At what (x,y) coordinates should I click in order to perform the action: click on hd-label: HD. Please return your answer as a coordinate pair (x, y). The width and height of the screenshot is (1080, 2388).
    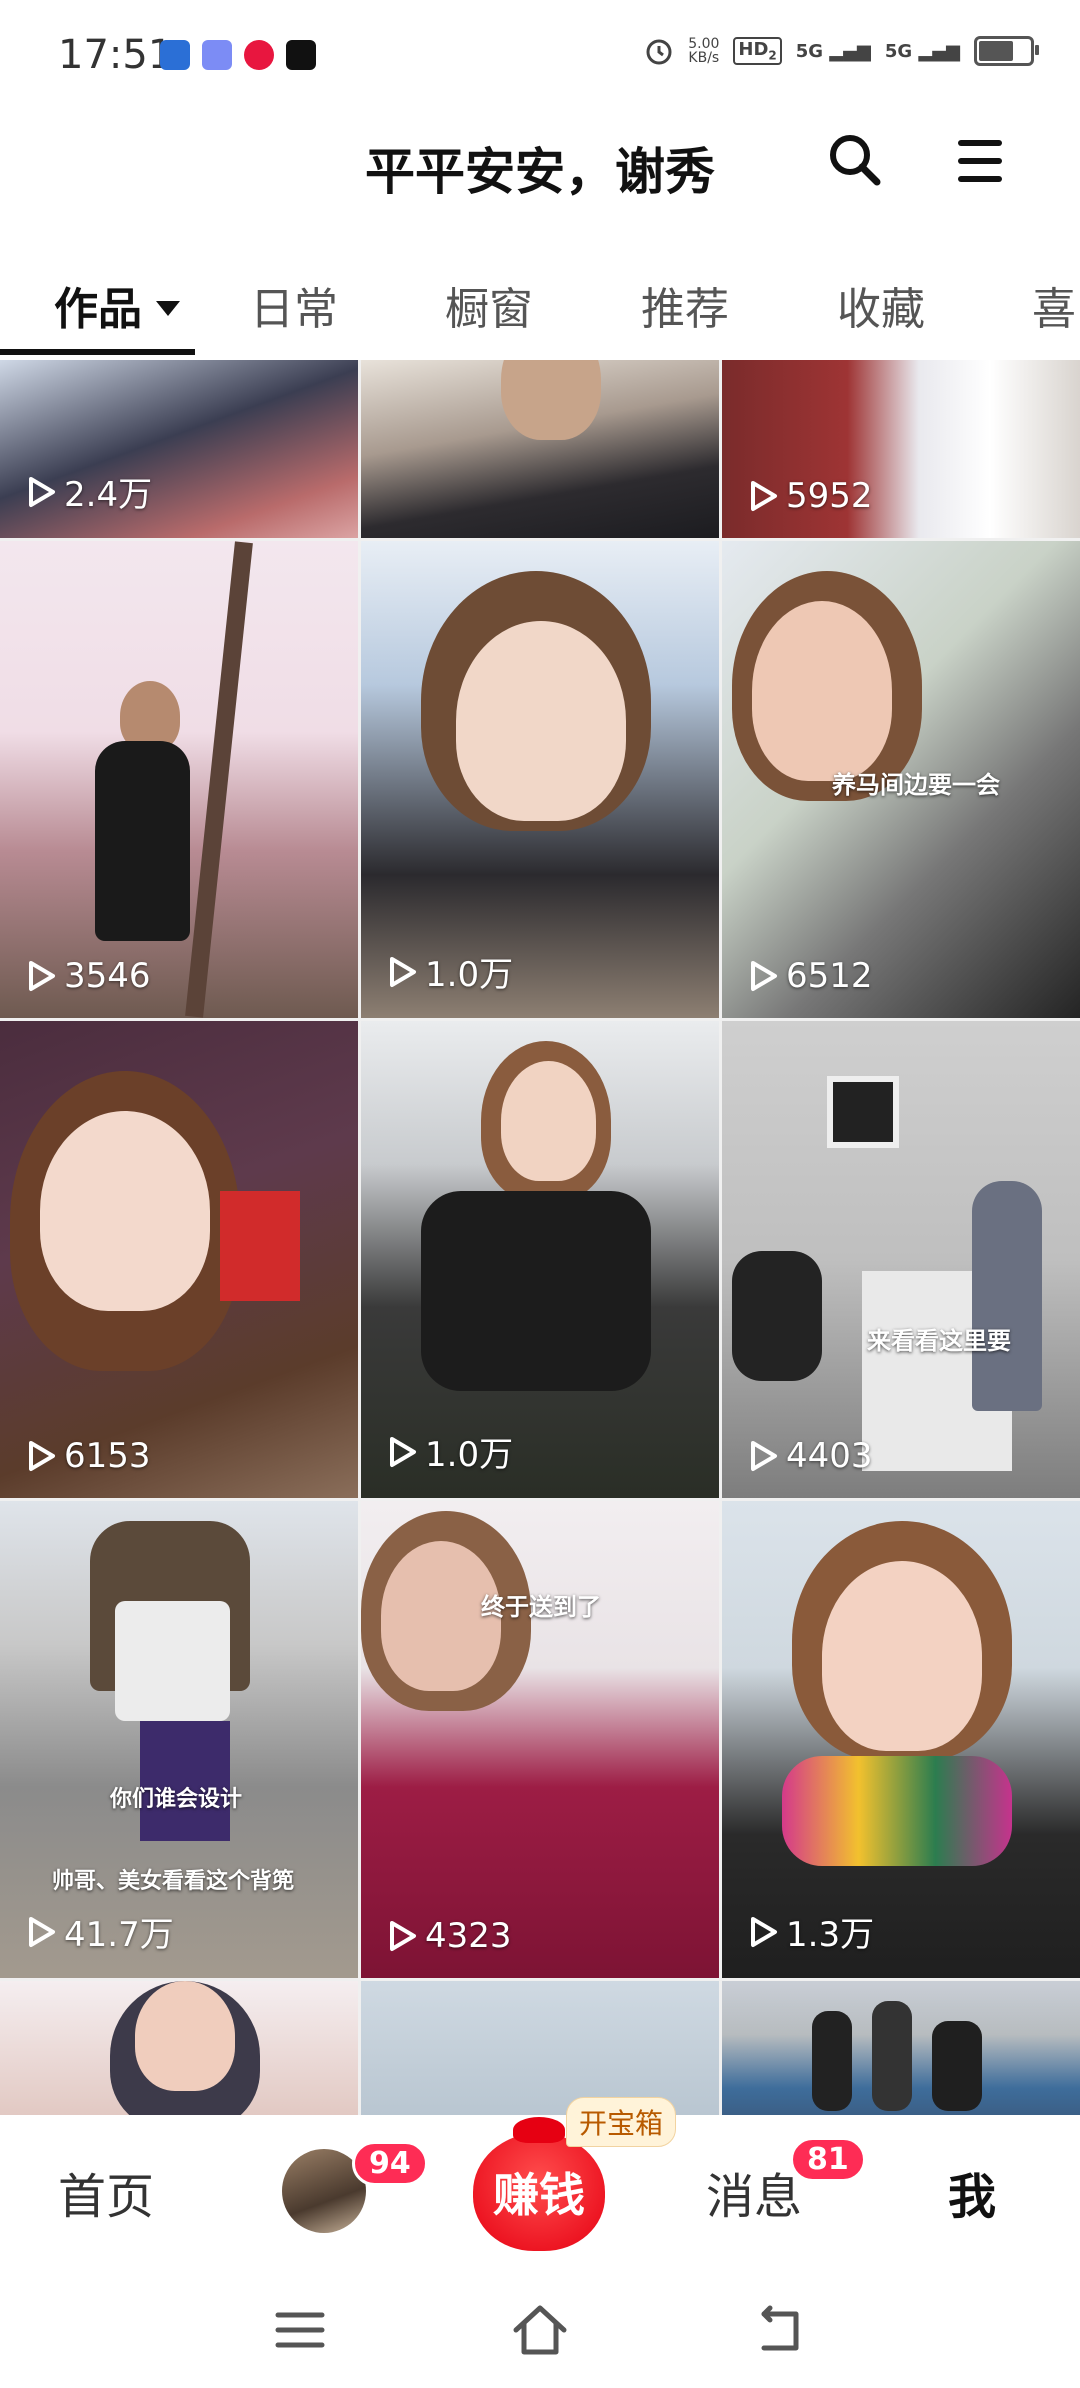
    Looking at the image, I should click on (753, 50).